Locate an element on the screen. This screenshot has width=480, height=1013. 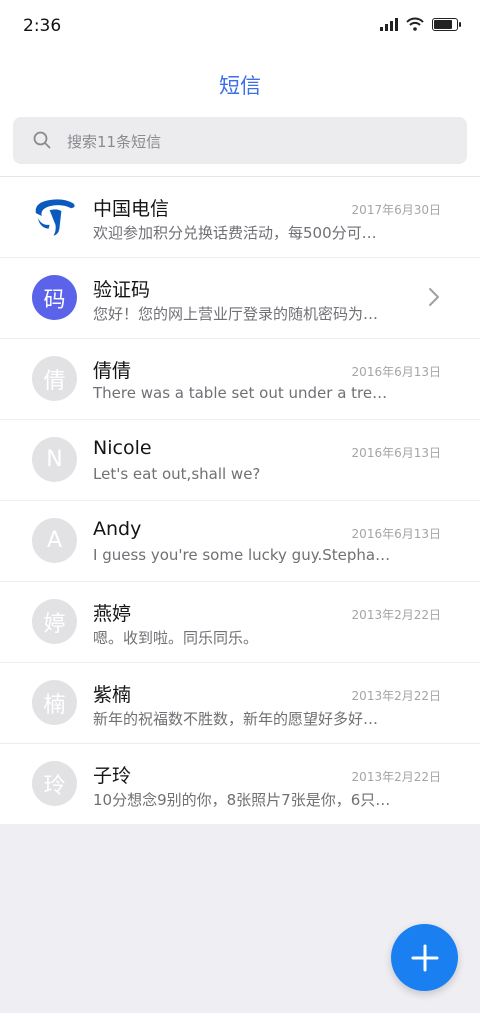
contact-name: 紫楠 is located at coordinates (112, 695).